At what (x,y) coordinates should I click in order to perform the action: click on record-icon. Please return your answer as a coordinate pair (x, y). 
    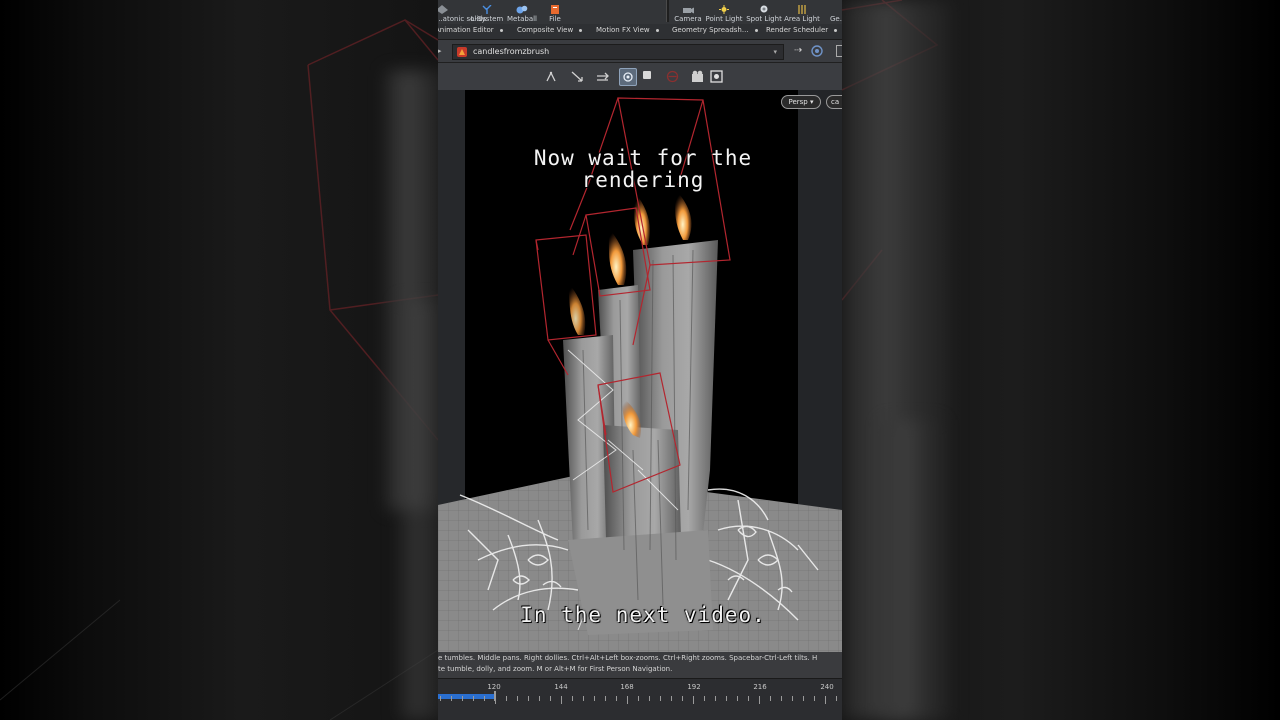
    Looking at the image, I should click on (672, 76).